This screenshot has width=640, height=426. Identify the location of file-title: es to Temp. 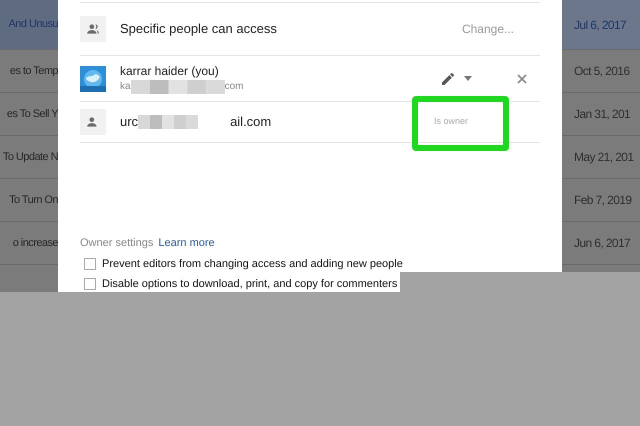
(34, 71).